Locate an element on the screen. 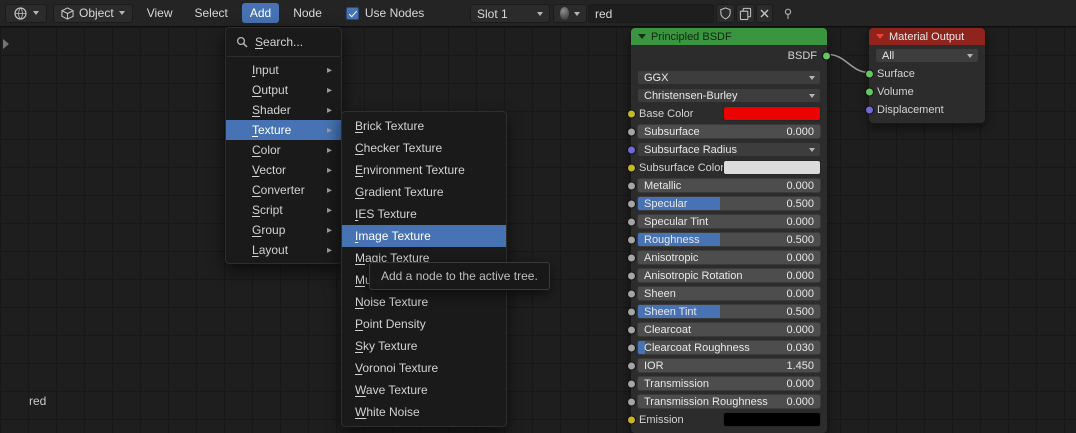 The width and height of the screenshot is (1076, 433). pin-button is located at coordinates (787, 13).